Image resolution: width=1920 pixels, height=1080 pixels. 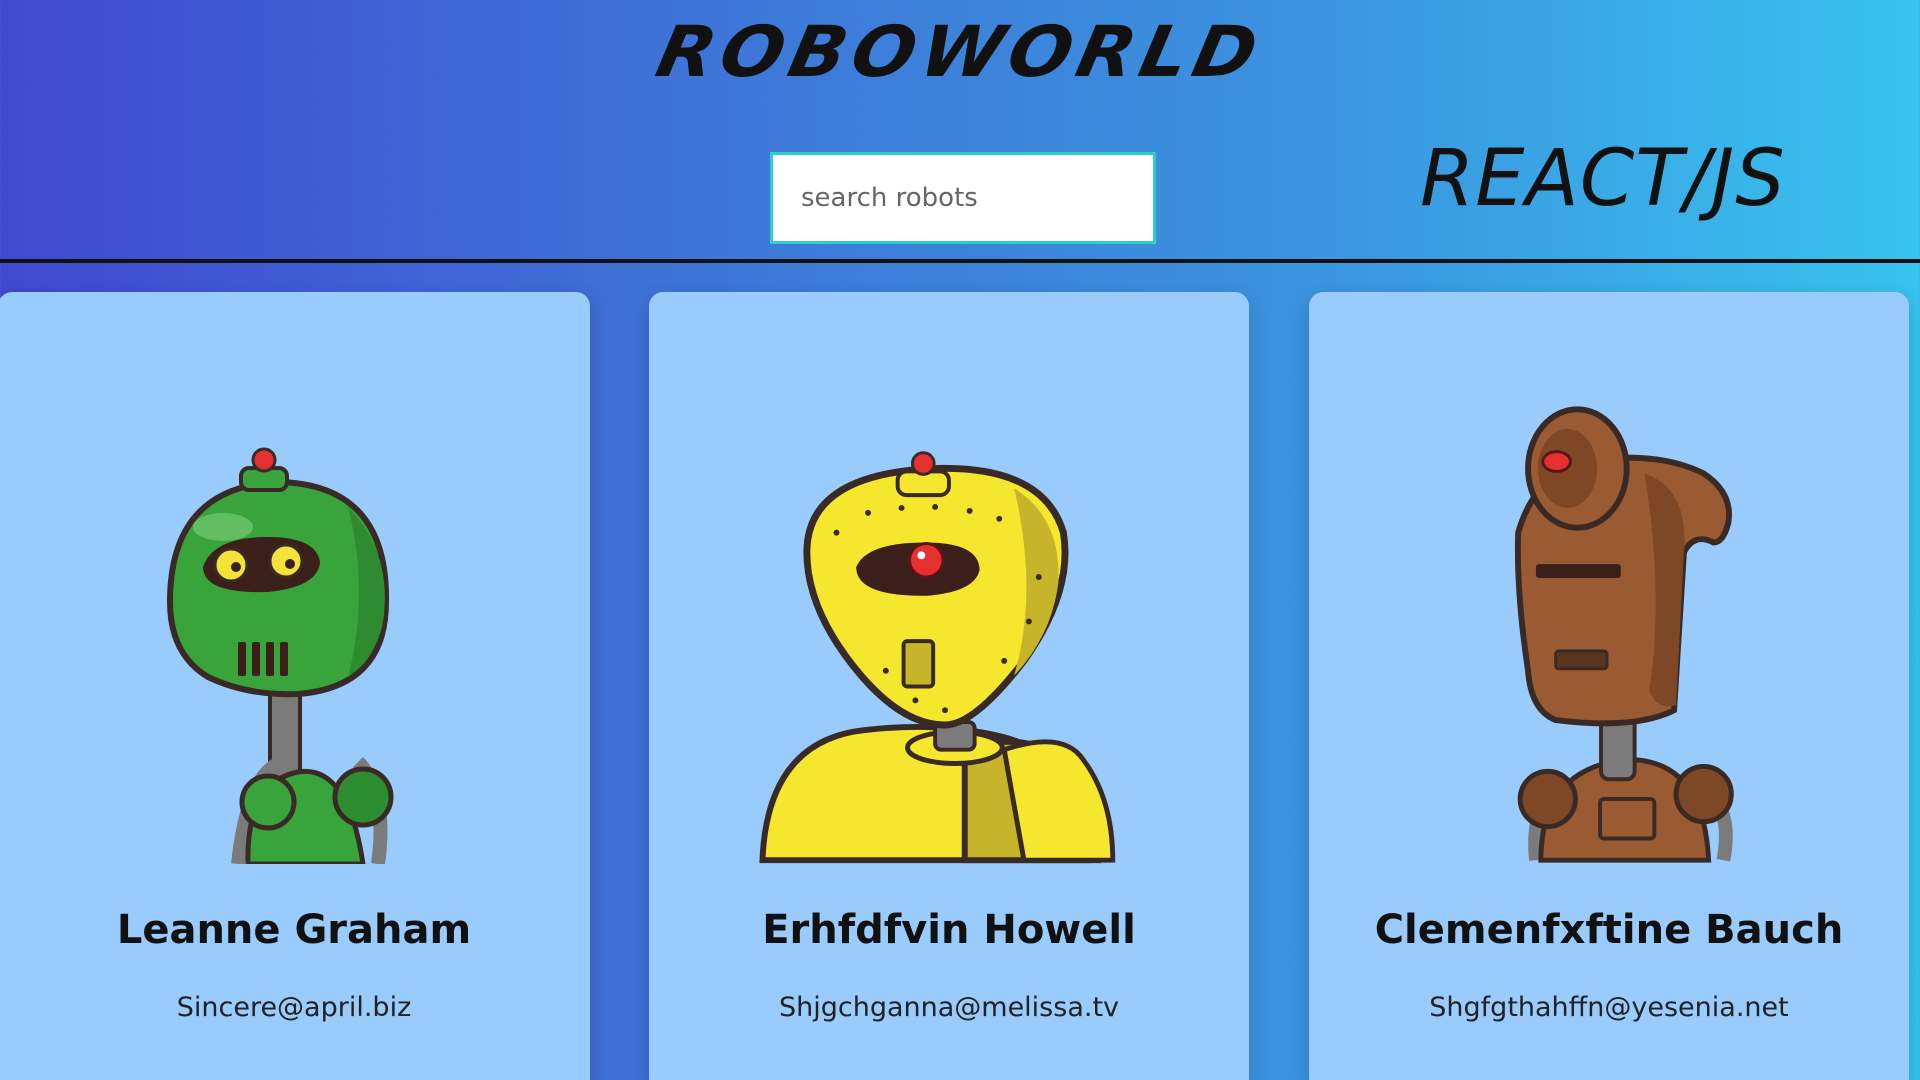 I want to click on robot-name: Erhfdfvin Howell, so click(x=949, y=930).